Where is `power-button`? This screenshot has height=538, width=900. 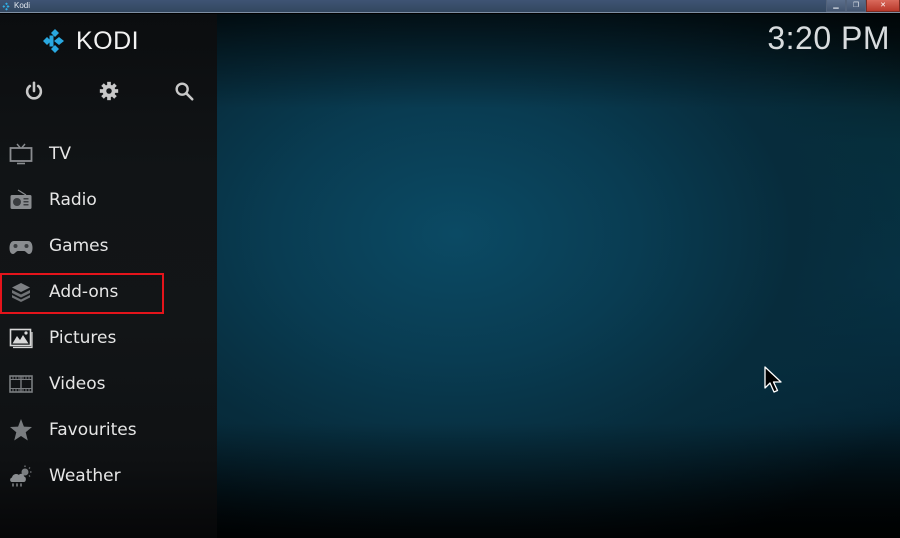
power-button is located at coordinates (34, 91).